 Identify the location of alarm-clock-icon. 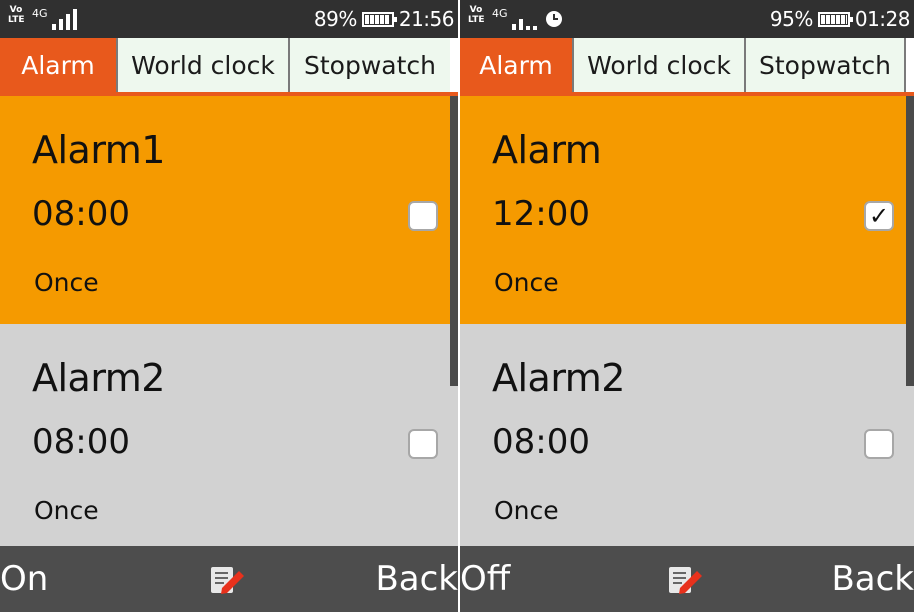
(554, 19).